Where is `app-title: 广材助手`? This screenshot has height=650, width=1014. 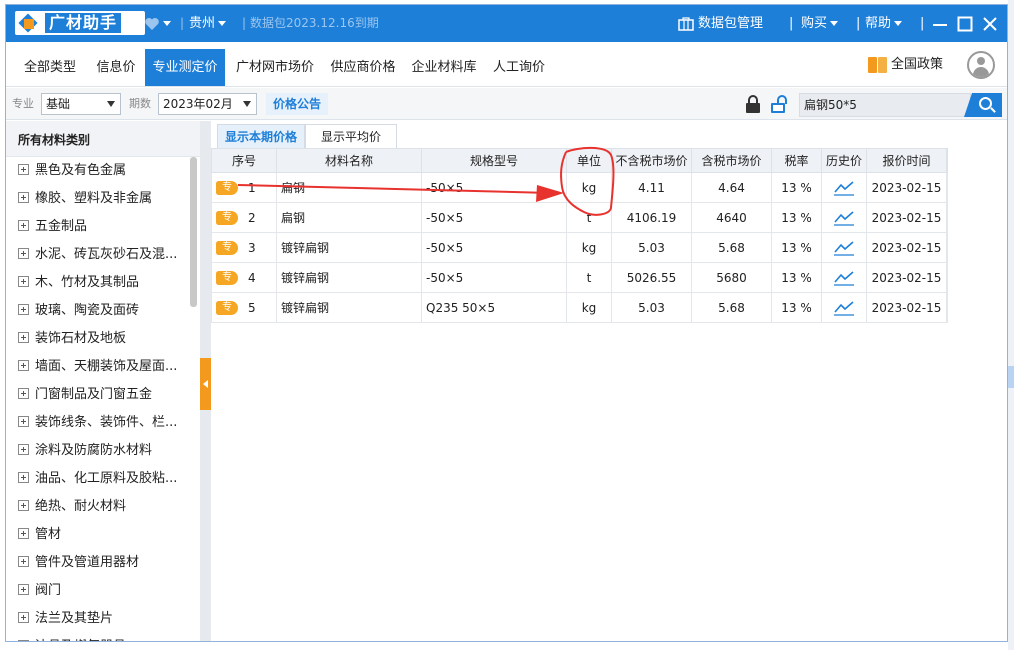
app-title: 广材助手 is located at coordinates (83, 23).